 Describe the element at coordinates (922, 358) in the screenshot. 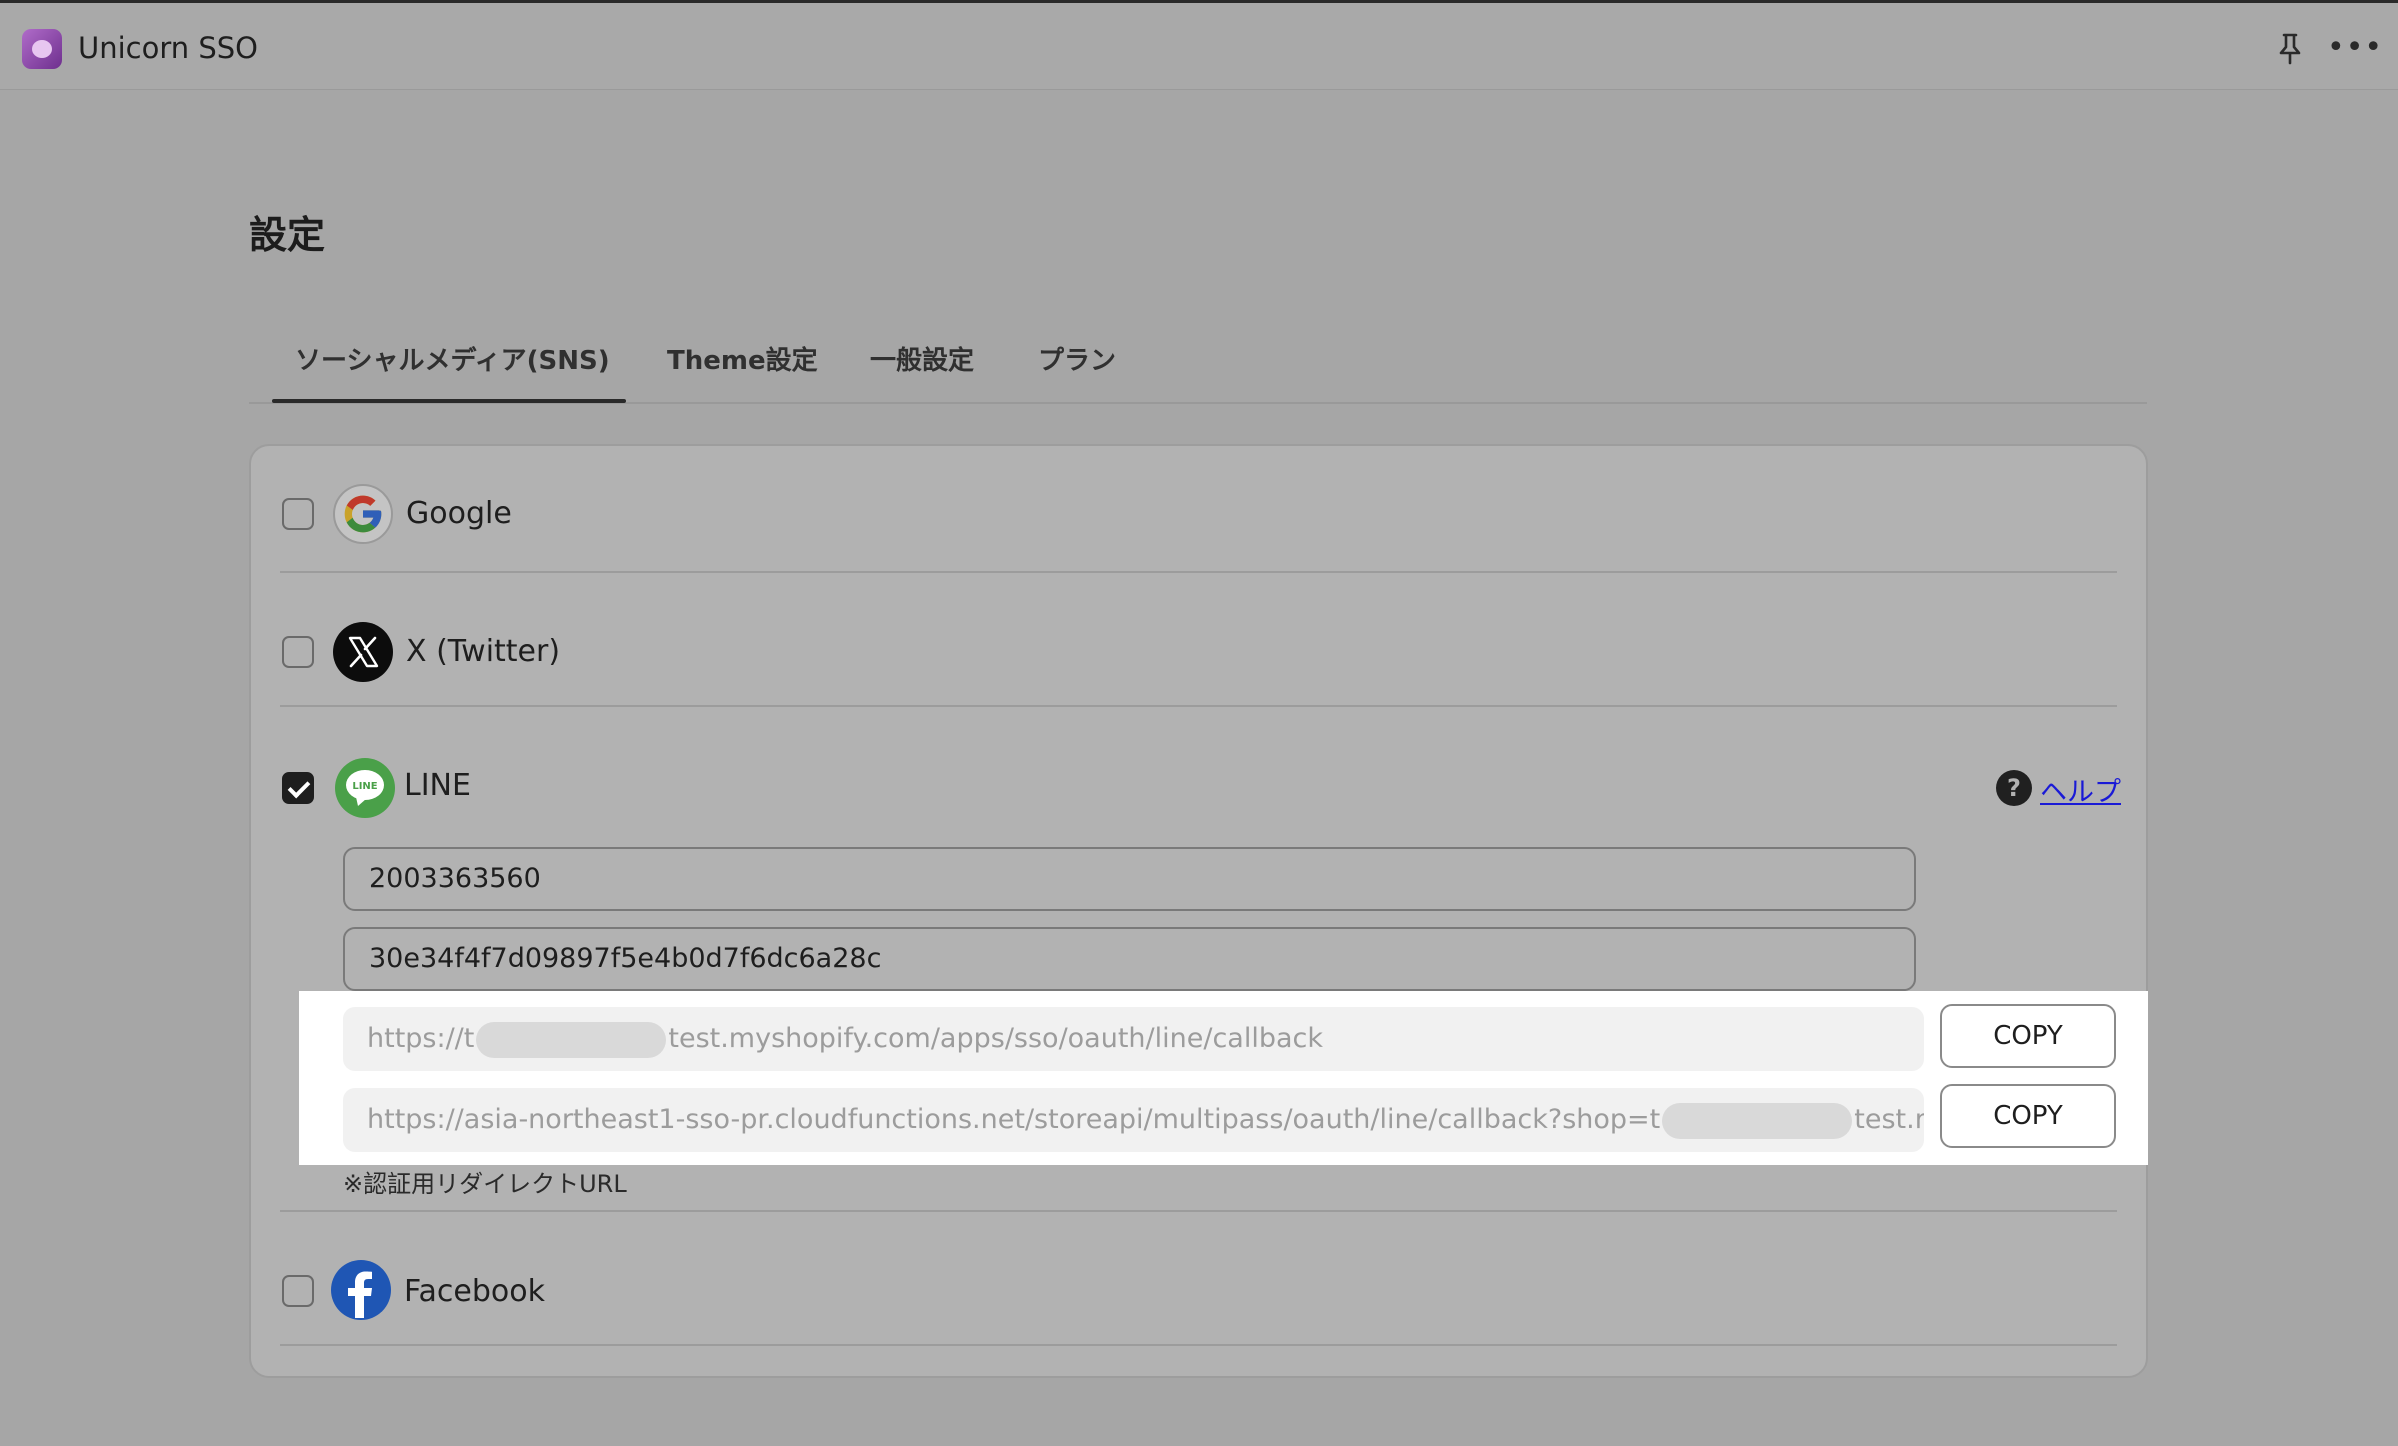

I see `tab-general-settings: 一般設定` at that location.